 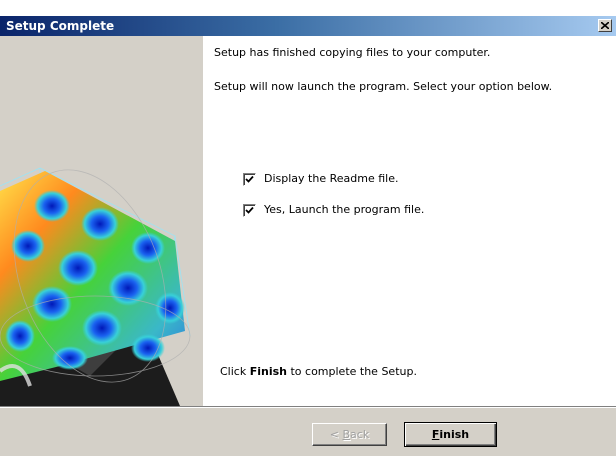 I want to click on close-button, so click(x=605, y=25).